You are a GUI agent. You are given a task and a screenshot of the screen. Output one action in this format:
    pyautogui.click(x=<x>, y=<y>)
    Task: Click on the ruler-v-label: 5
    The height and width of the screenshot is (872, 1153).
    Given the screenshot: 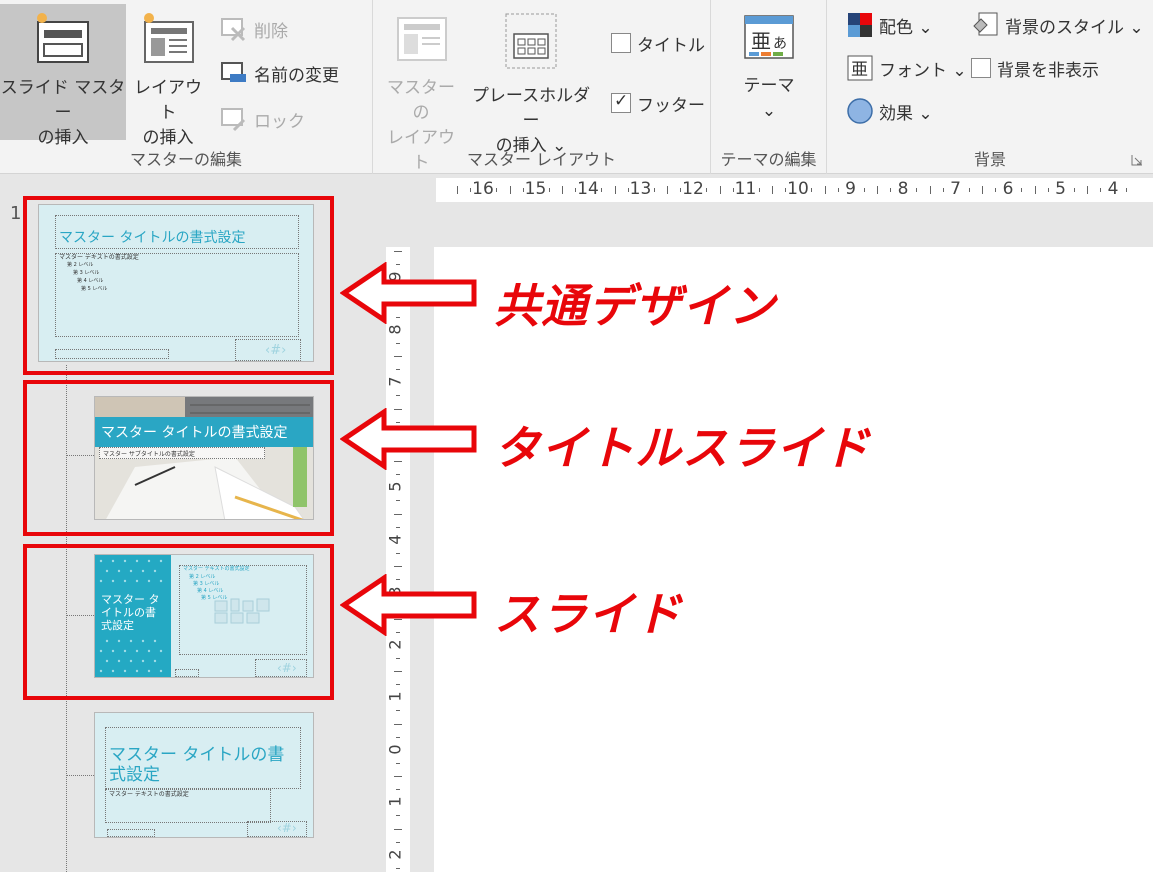 What is the action you would take?
    pyautogui.click(x=395, y=486)
    